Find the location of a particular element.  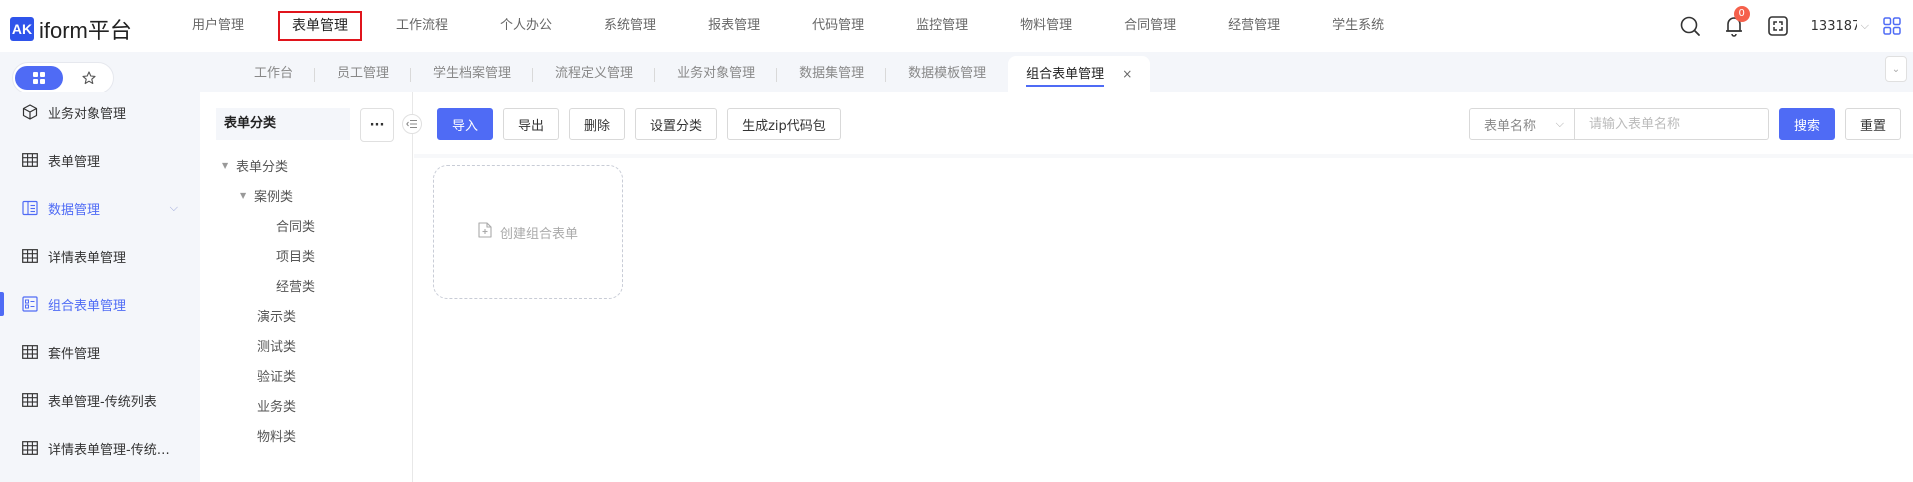

logo-text: iform平台 is located at coordinates (85, 30).